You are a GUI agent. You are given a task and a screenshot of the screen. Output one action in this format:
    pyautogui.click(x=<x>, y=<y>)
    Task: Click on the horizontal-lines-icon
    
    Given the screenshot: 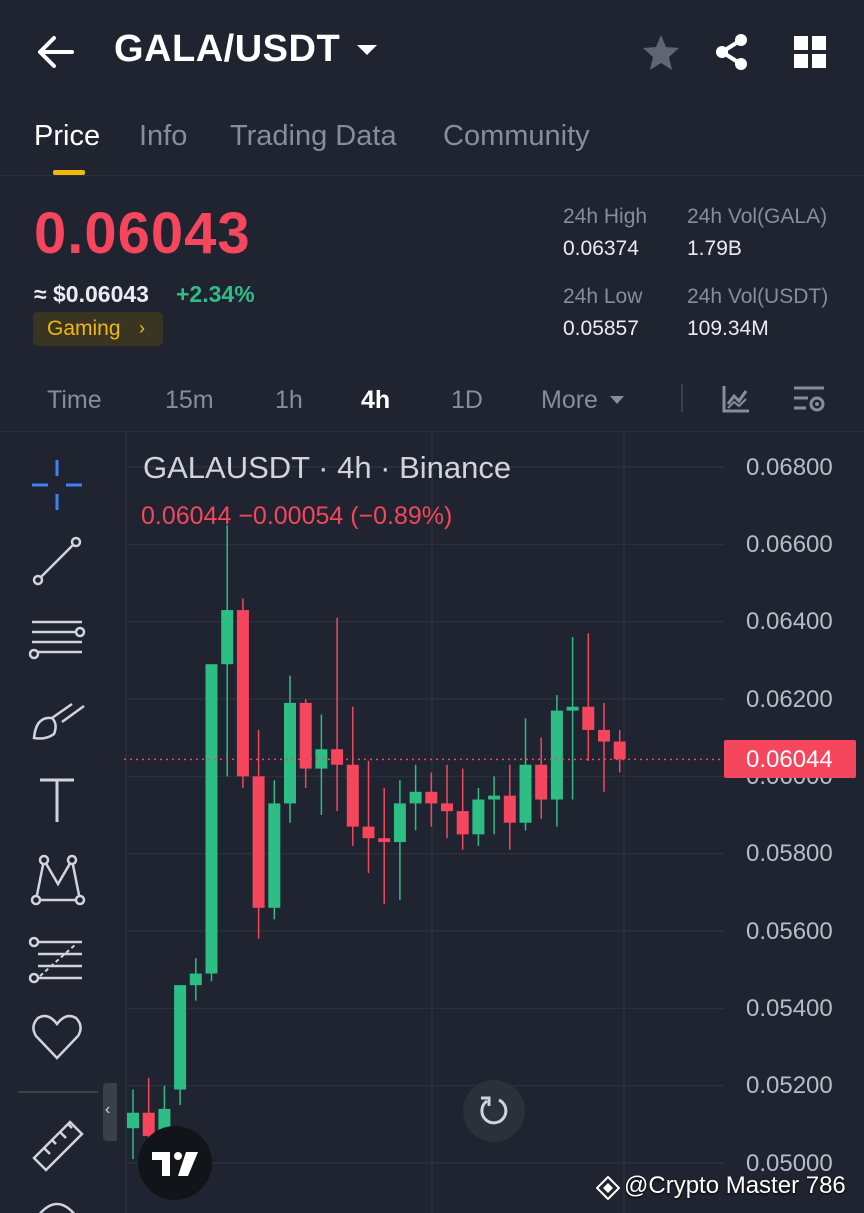 What is the action you would take?
    pyautogui.click(x=57, y=641)
    